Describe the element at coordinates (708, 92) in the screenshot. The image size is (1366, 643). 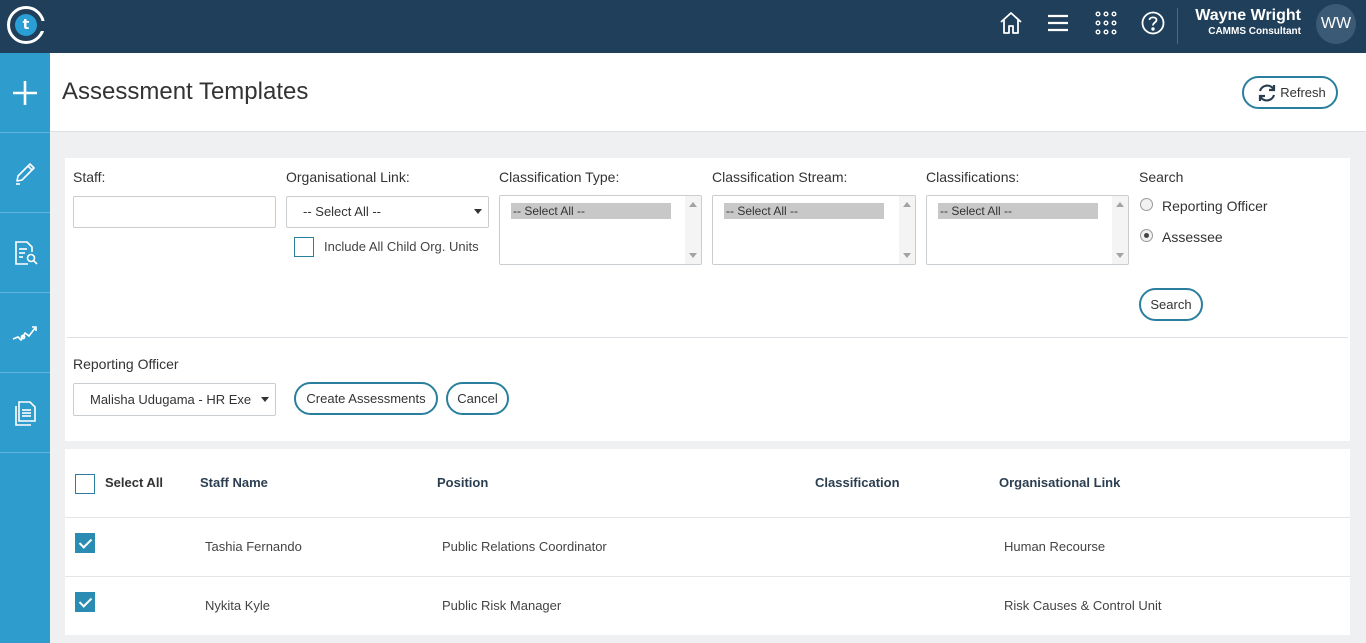
I see `page-header: Assessment Templates Refresh` at that location.